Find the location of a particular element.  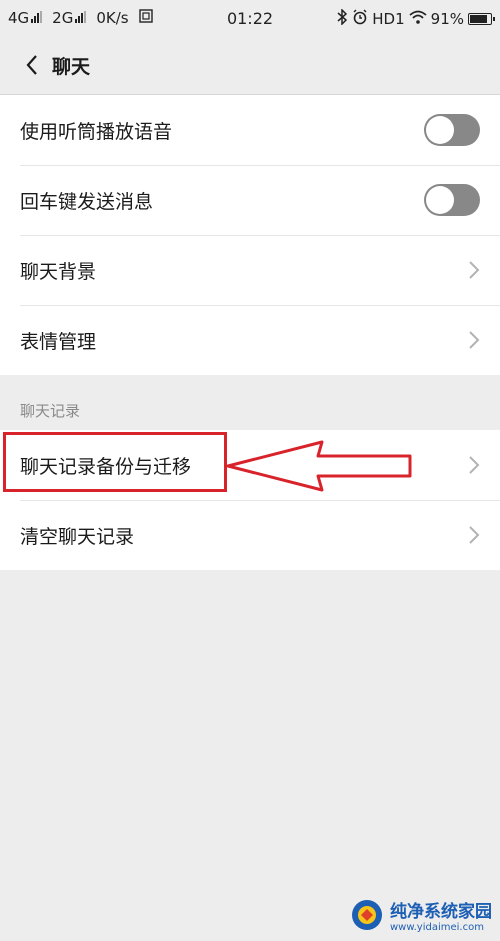

battery-percent: 91% is located at coordinates (447, 19).